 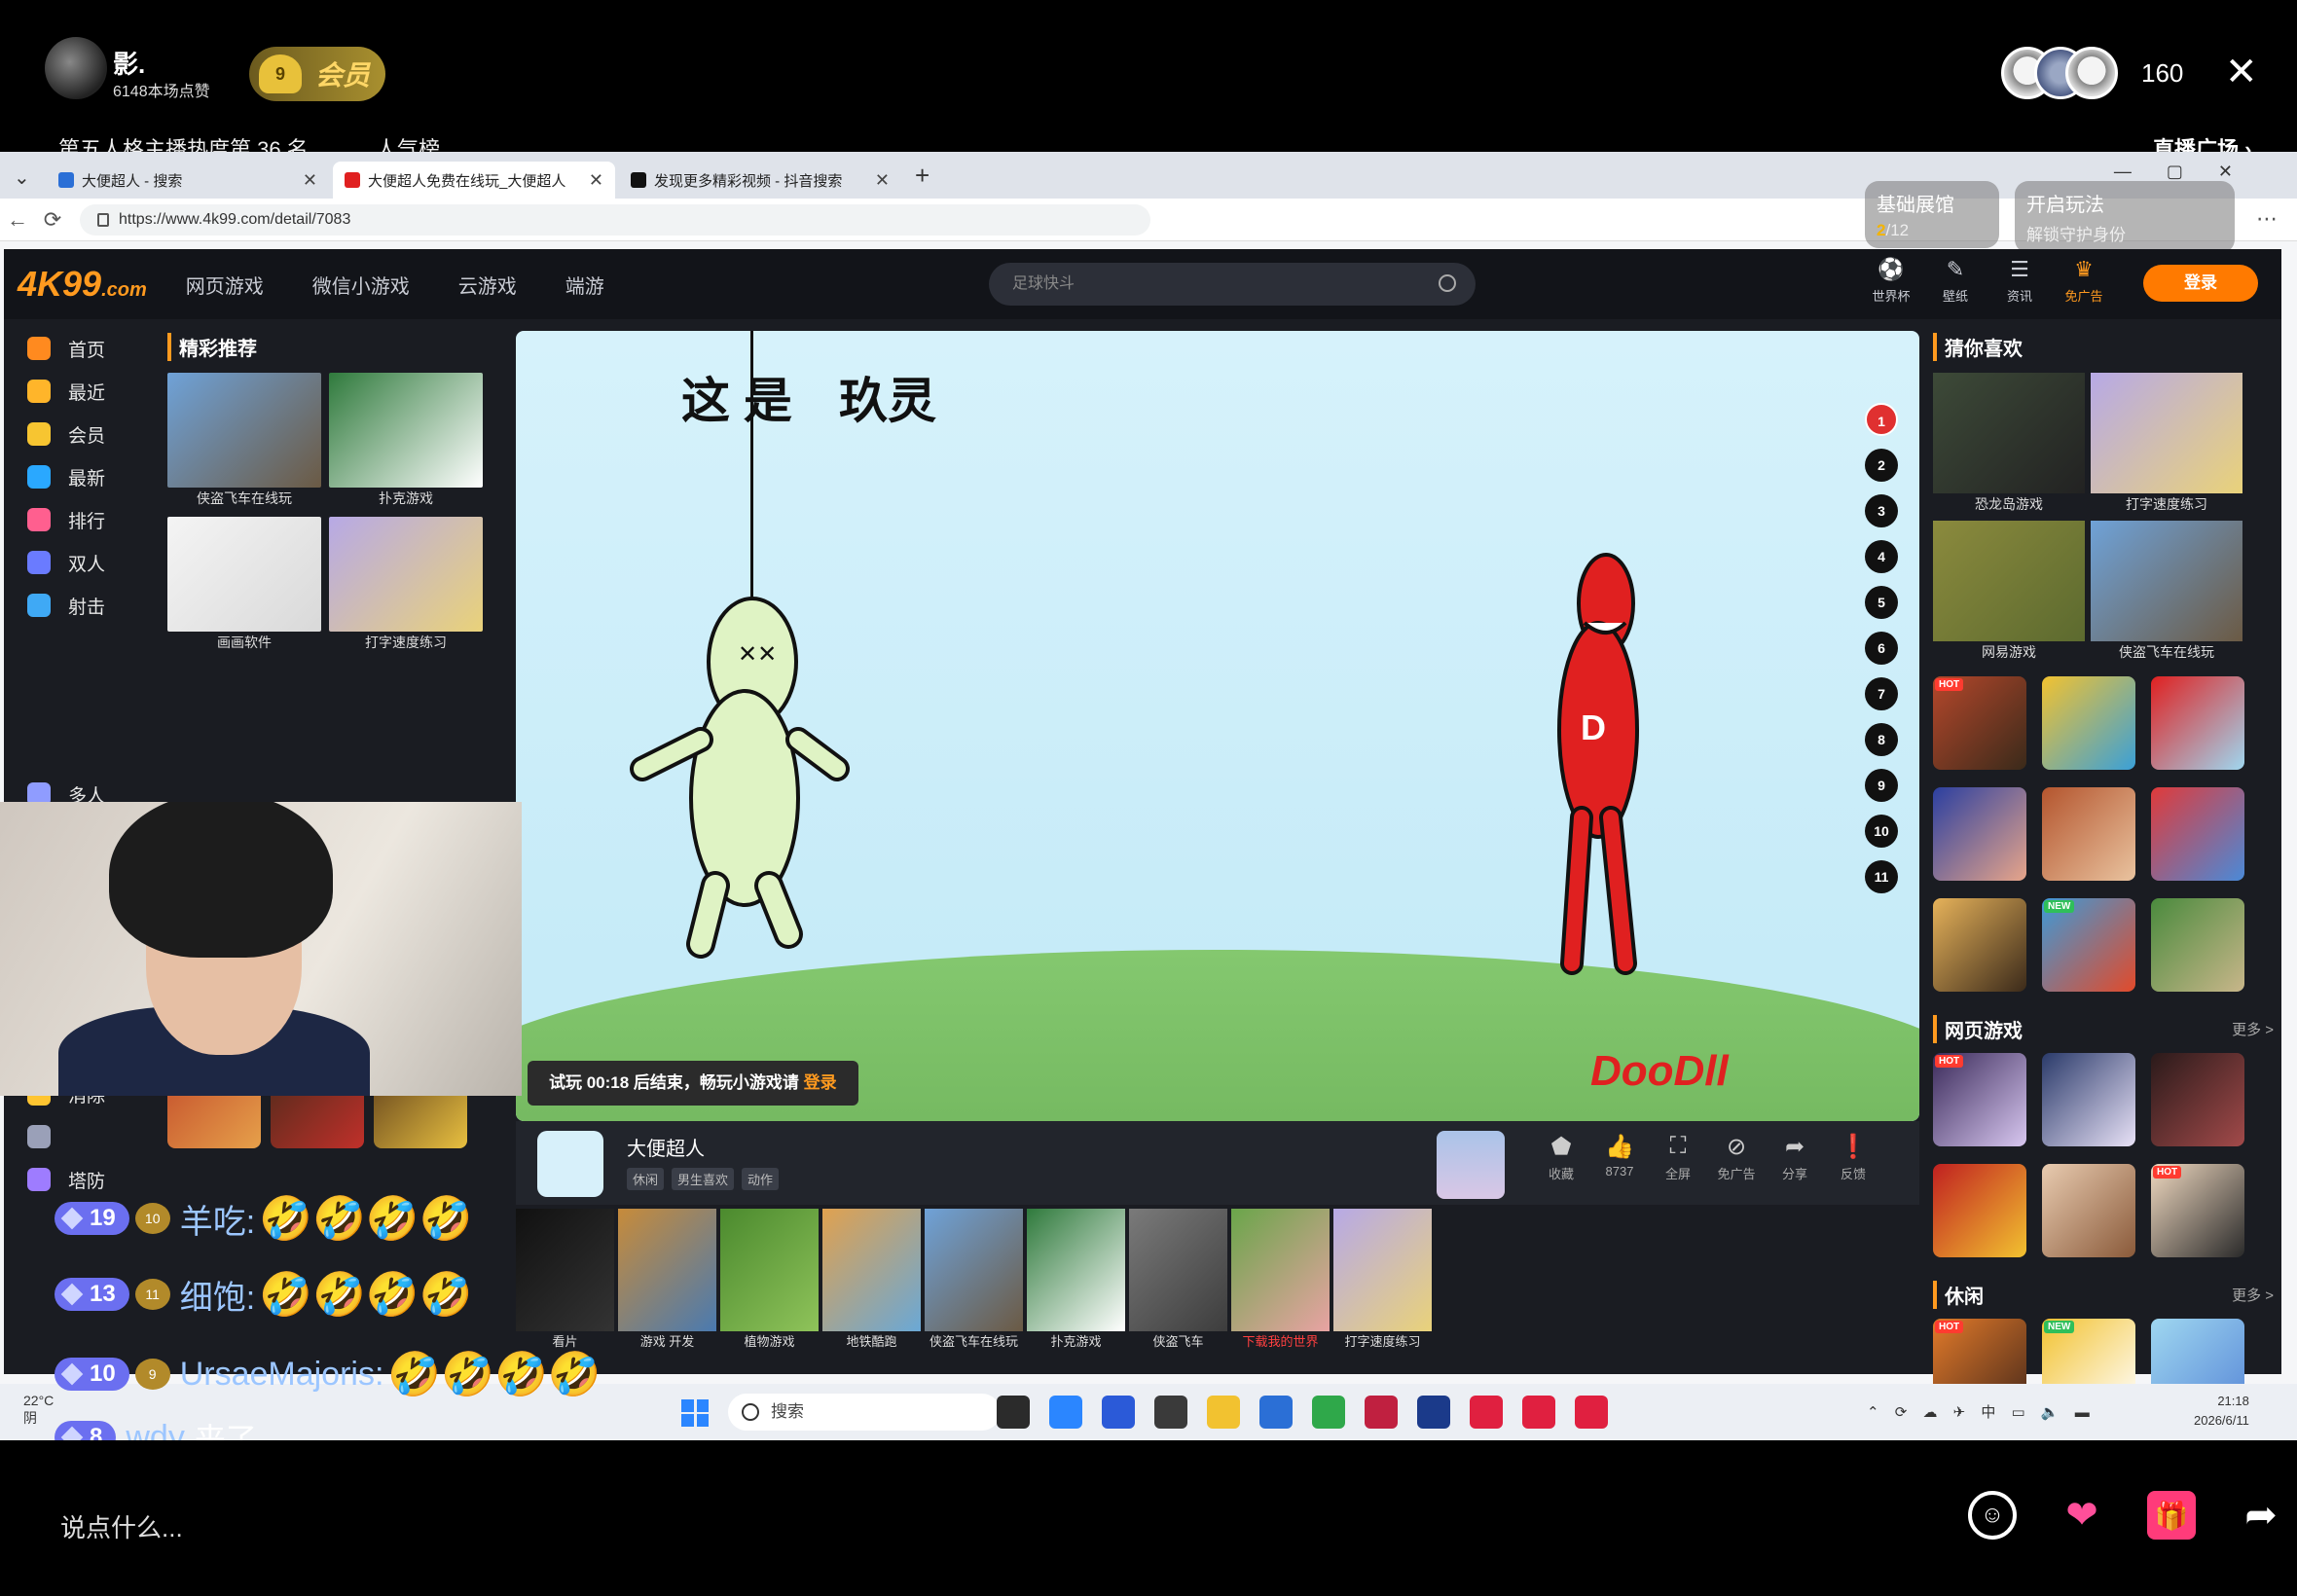 What do you see at coordinates (1882, 785) in the screenshot?
I see `level-button: 9` at bounding box center [1882, 785].